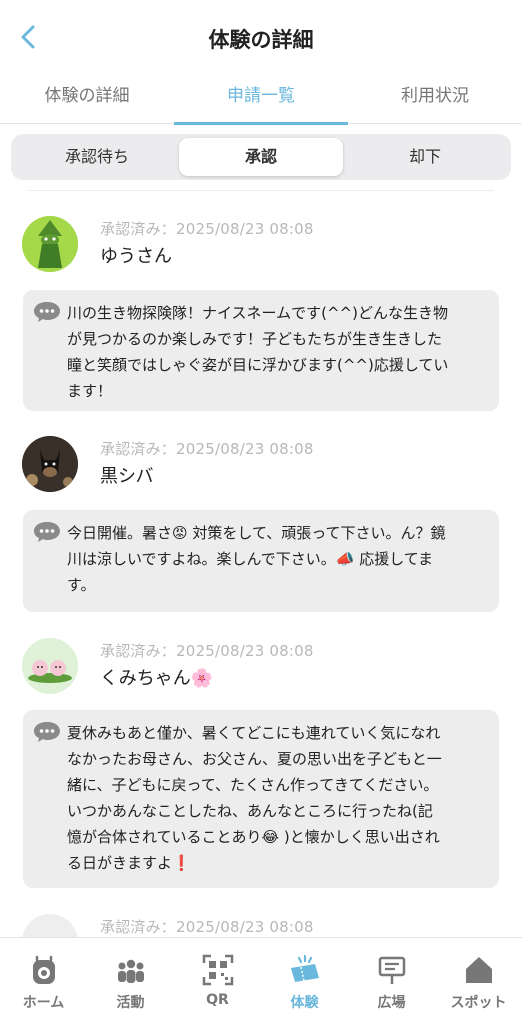 The height and width of the screenshot is (1024, 522). Describe the element at coordinates (257, 313) in the screenshot. I see `comment-line: 川の生き物探険隊！ナイスネームです(^^)どんな生き物` at that location.